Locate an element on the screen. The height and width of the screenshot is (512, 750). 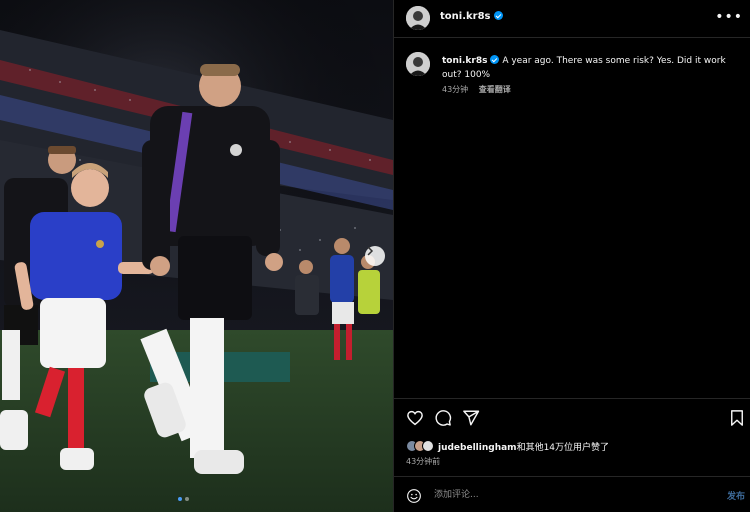
comment-input is located at coordinates (564, 495).